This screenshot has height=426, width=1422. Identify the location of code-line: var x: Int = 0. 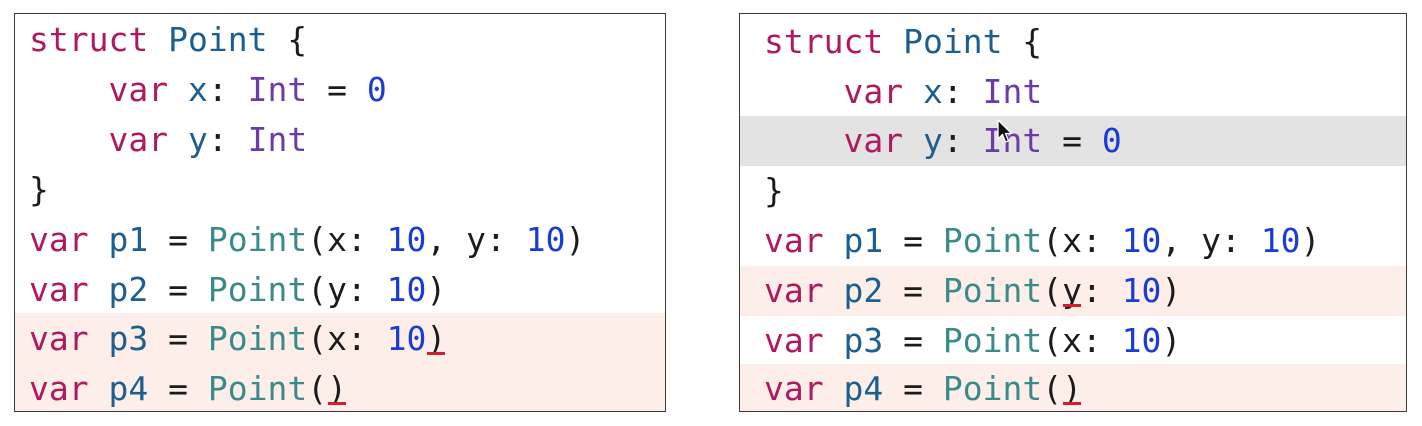
(340, 90).